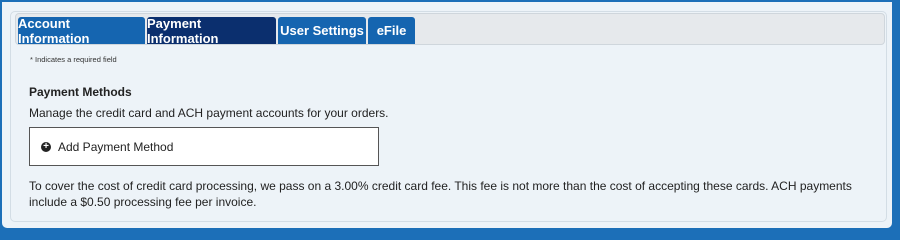 The image size is (900, 240). What do you see at coordinates (322, 30) in the screenshot?
I see `tab-user-settings: User Settings` at bounding box center [322, 30].